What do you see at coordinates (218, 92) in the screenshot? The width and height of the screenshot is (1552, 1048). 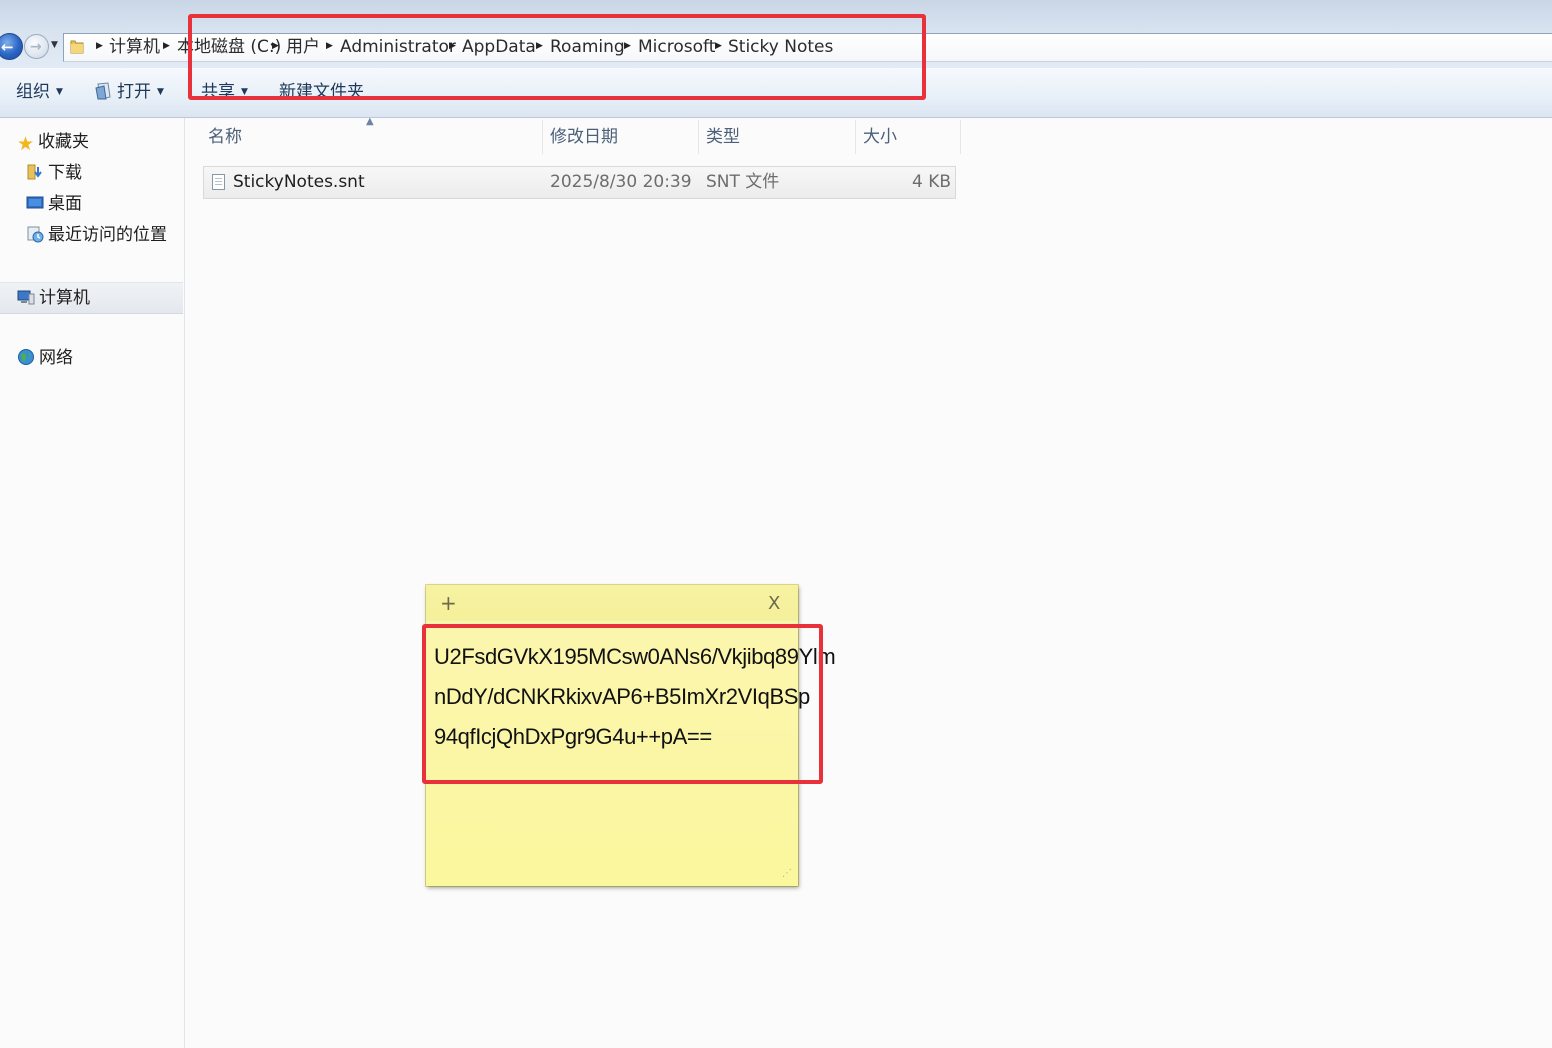 I see `share-label: 共享` at bounding box center [218, 92].